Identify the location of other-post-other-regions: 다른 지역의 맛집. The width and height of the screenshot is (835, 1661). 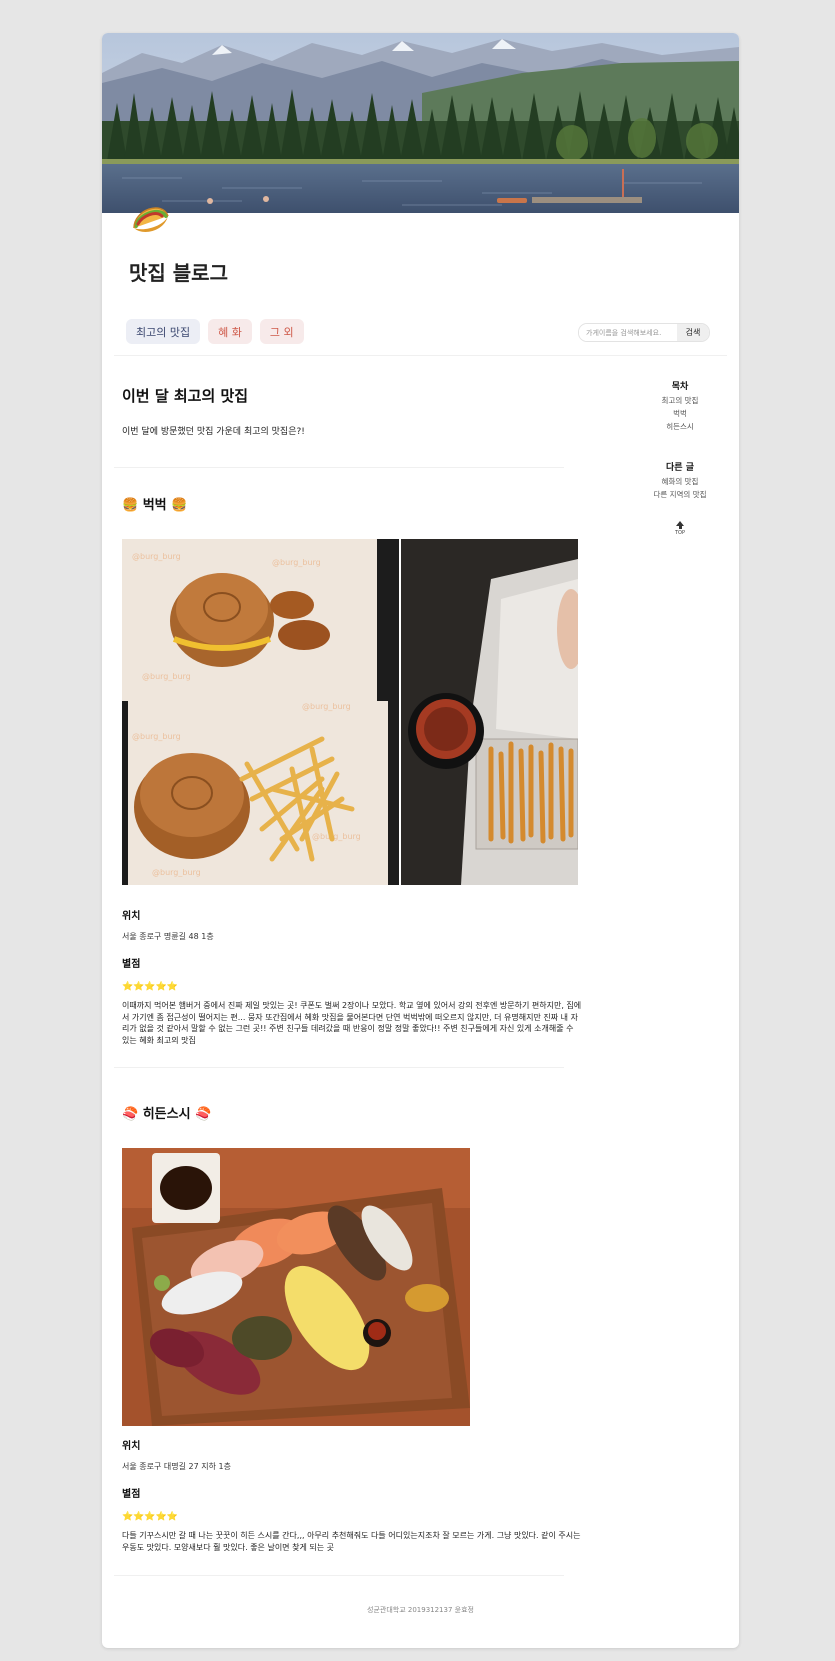
(680, 494).